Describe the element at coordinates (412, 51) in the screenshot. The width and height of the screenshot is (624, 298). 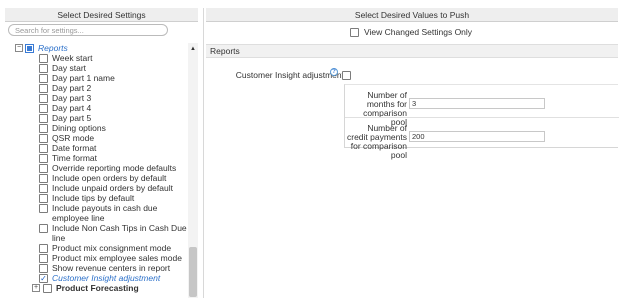
I see `section-header: Reports` at that location.